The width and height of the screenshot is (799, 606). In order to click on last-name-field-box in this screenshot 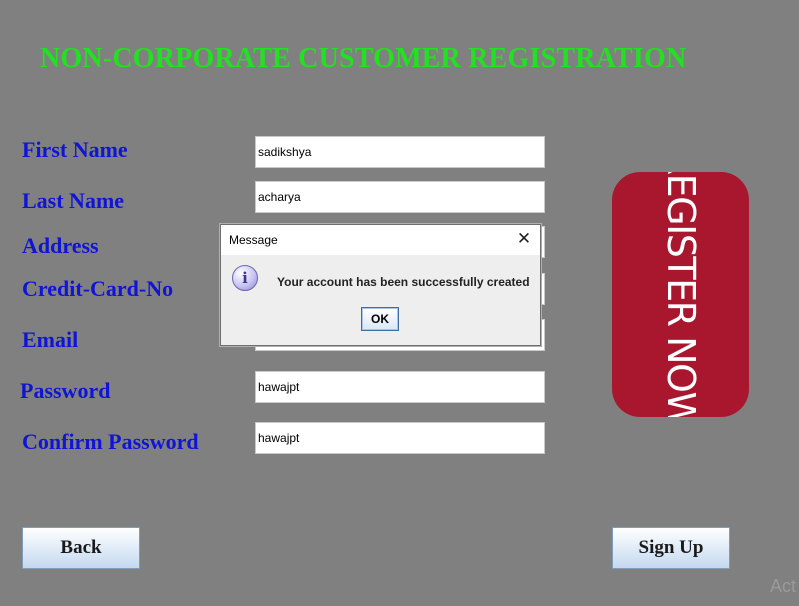, I will do `click(400, 197)`.